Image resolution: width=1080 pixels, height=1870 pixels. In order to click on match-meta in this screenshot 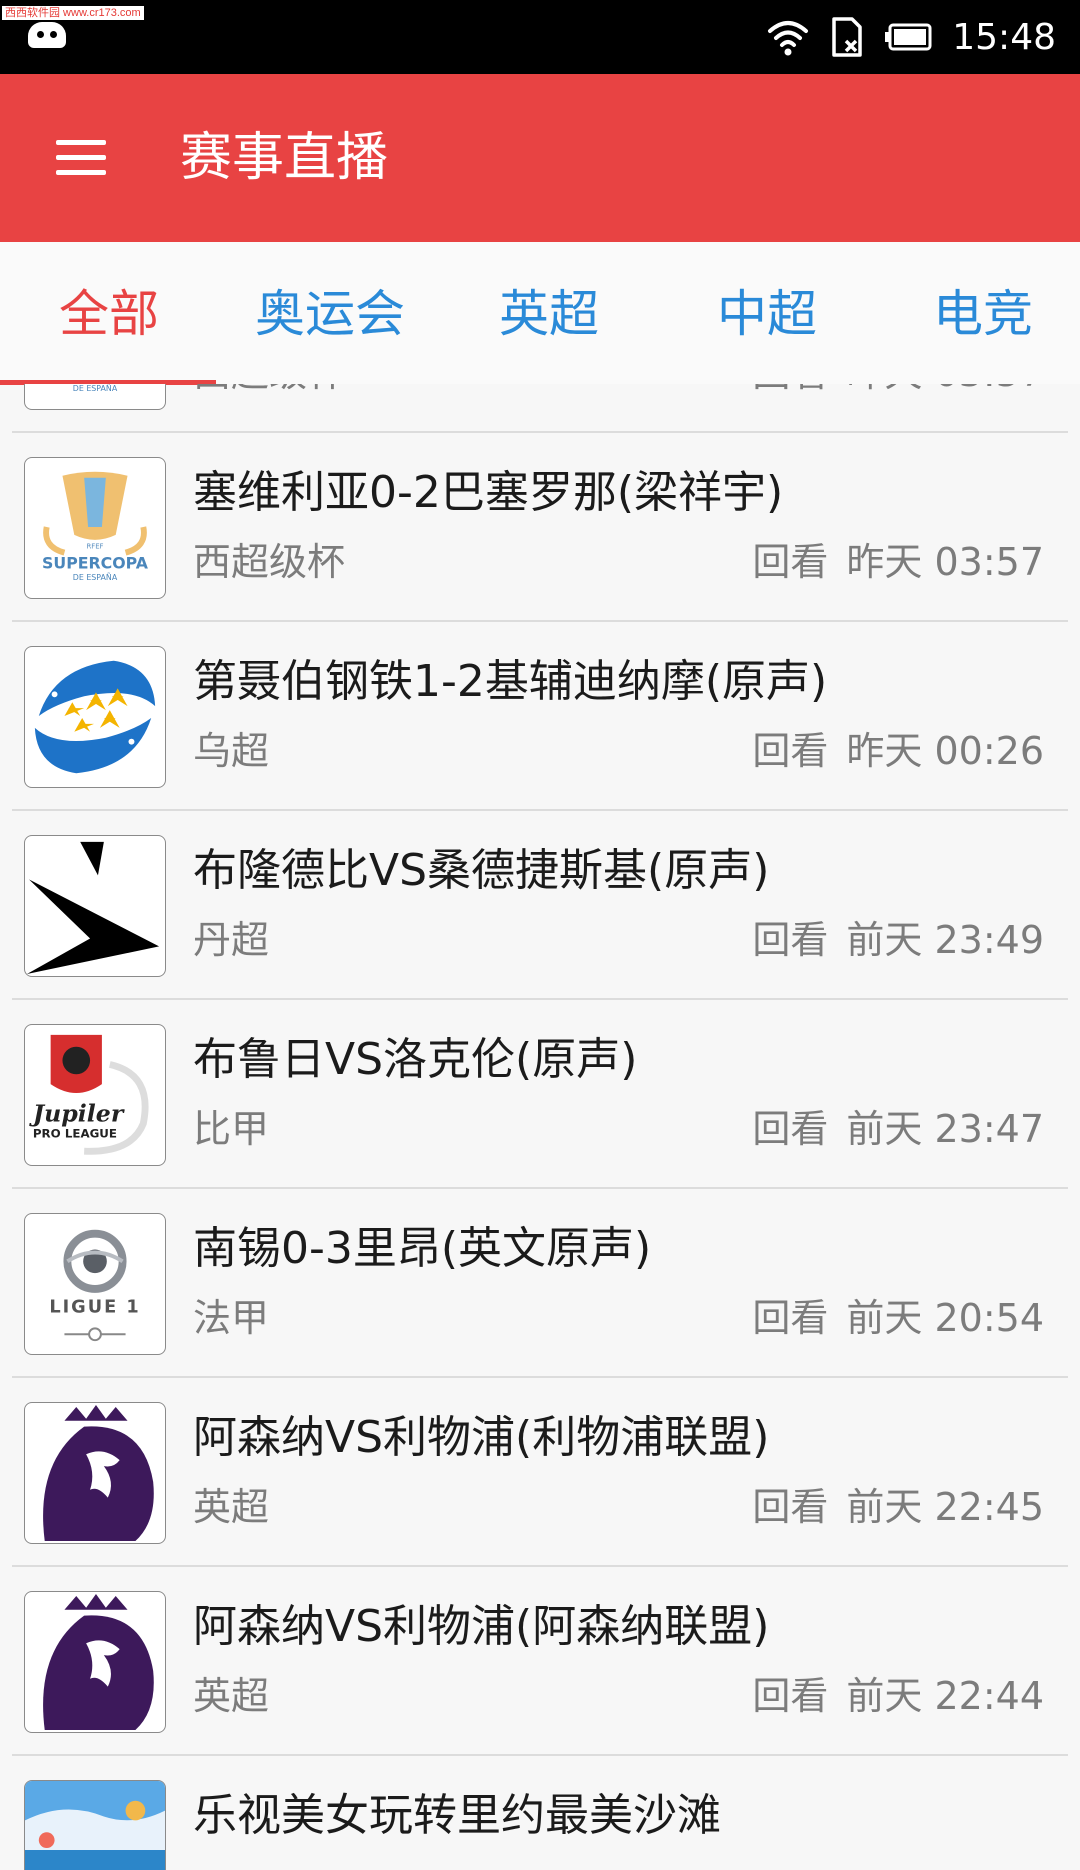, I will do `click(1035, 1865)`.